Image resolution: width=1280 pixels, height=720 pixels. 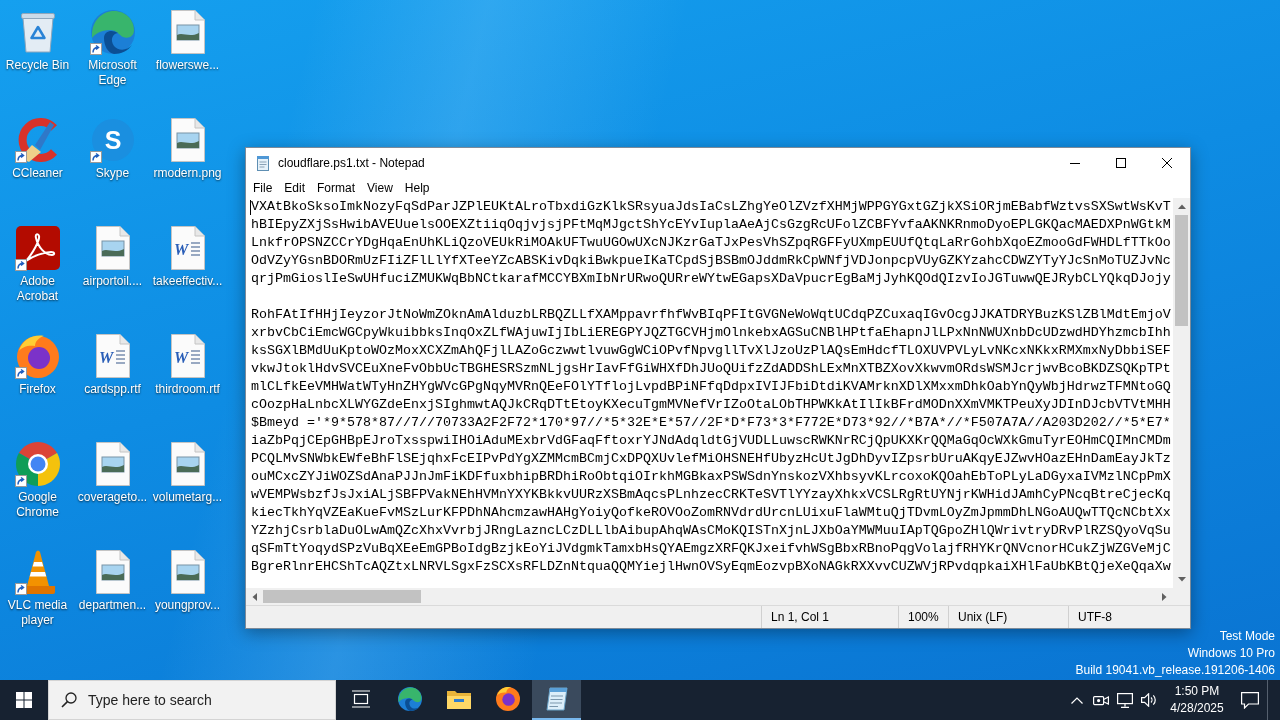 What do you see at coordinates (1101, 700) in the screenshot?
I see `camera-icon` at bounding box center [1101, 700].